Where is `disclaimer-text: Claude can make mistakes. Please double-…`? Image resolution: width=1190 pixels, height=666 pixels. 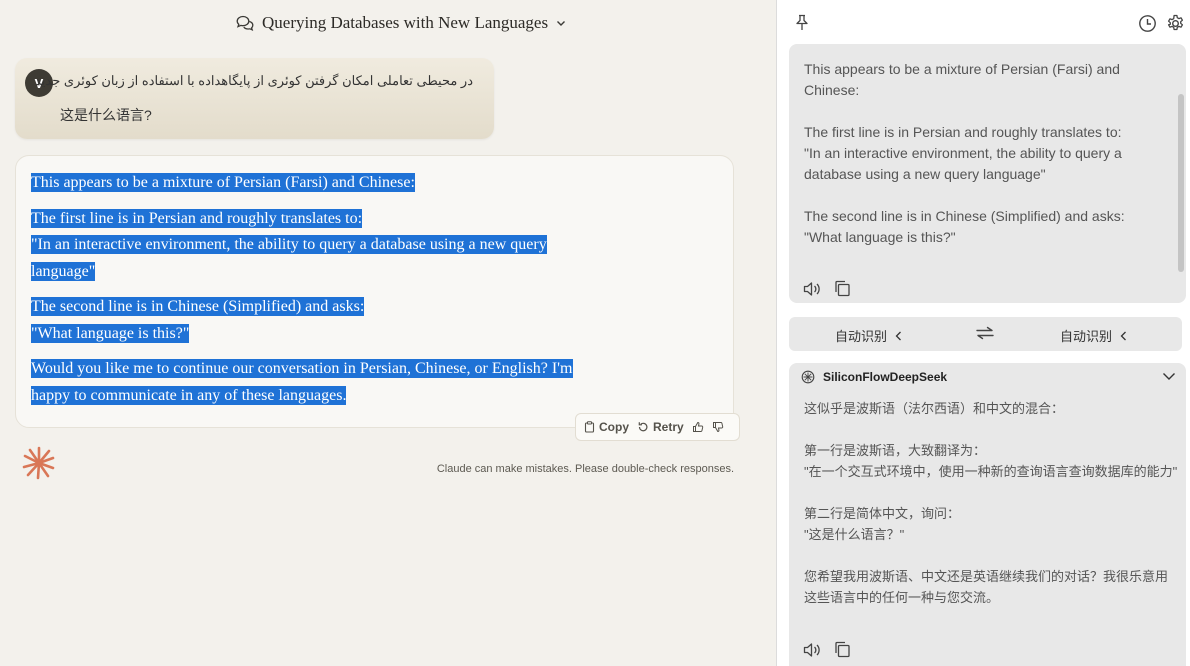
disclaimer-text: Claude can make mistakes. Please double-… is located at coordinates (585, 469).